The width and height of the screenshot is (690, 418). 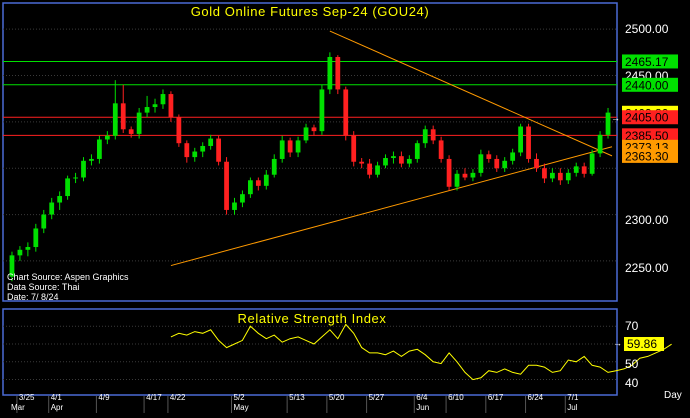 I want to click on level-label: 2465.17, so click(x=650, y=61).